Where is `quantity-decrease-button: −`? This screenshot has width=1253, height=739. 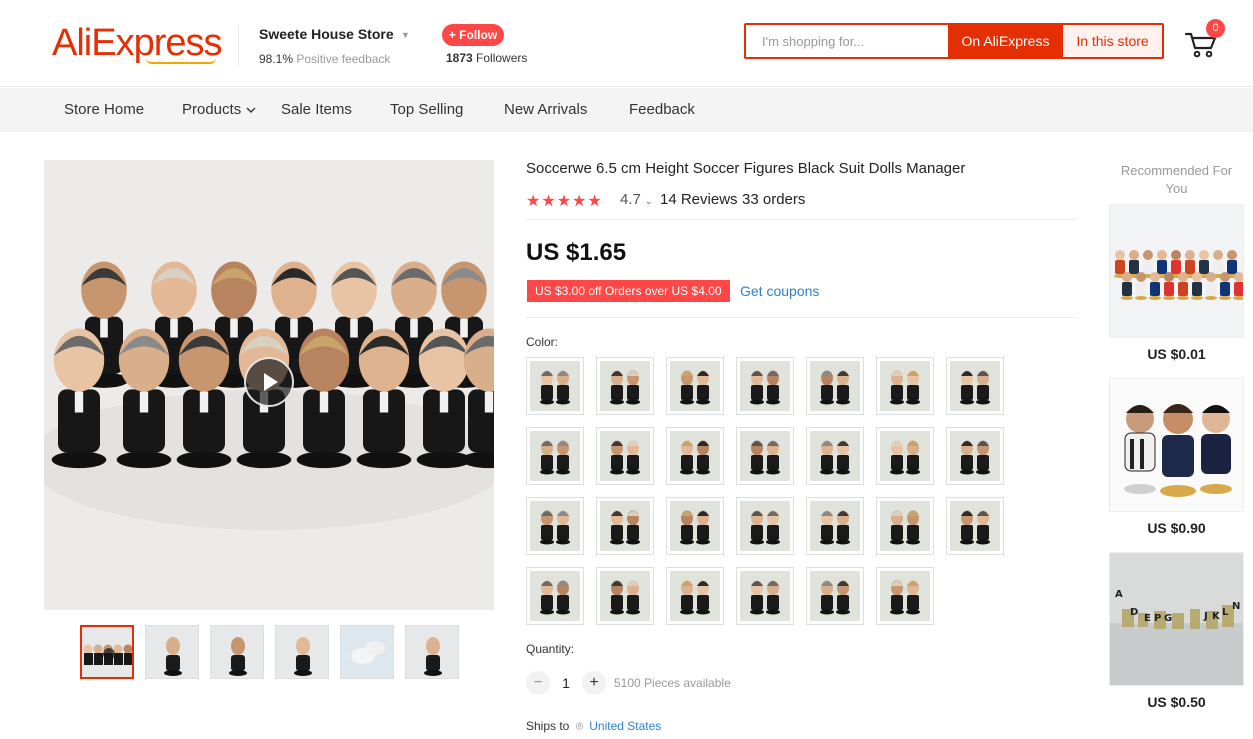 quantity-decrease-button: − is located at coordinates (538, 683).